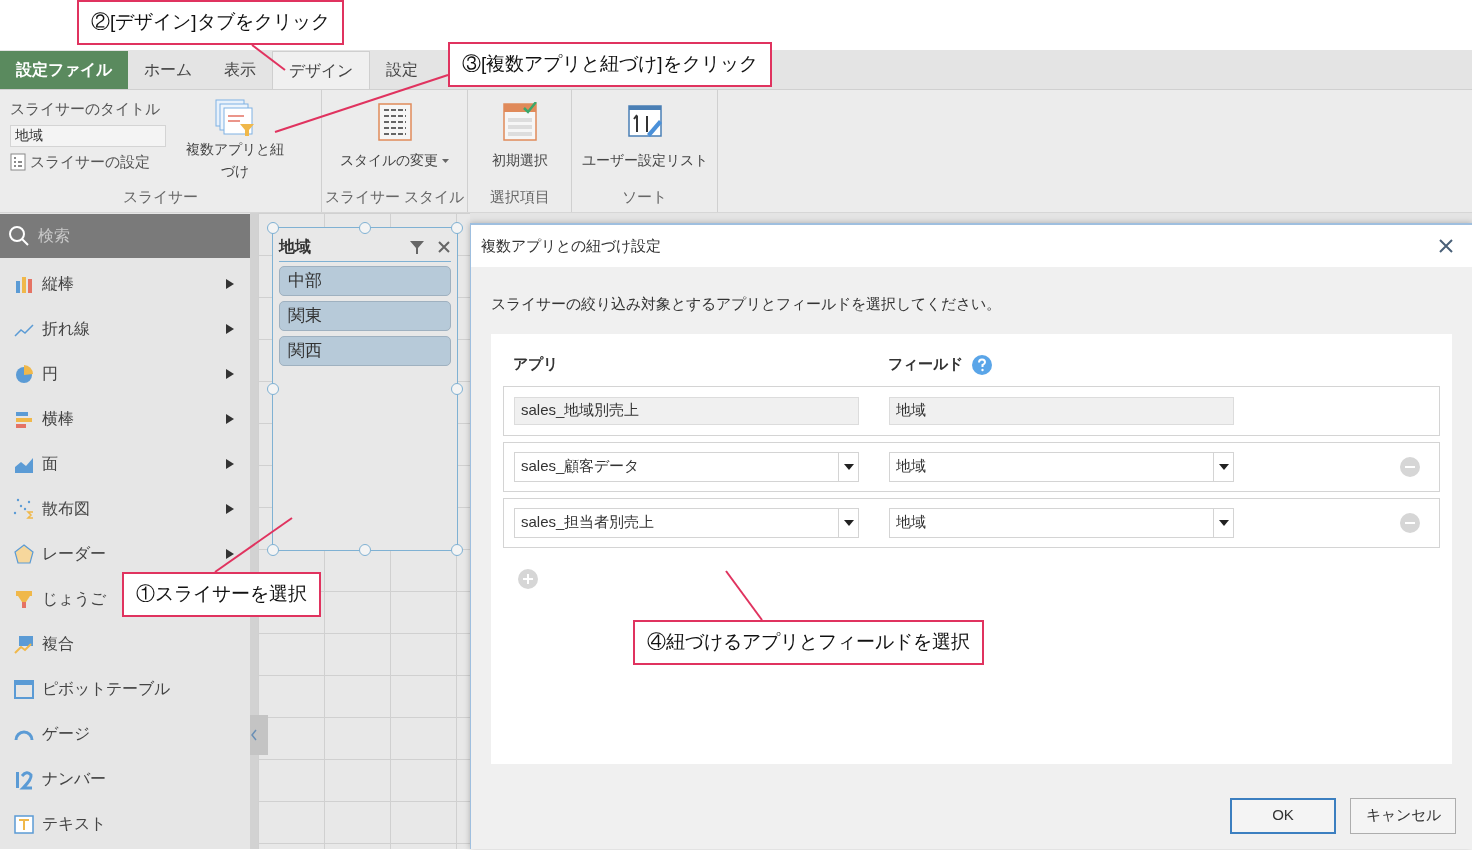 This screenshot has height=850, width=1472. I want to click on collapse-button, so click(259, 735).